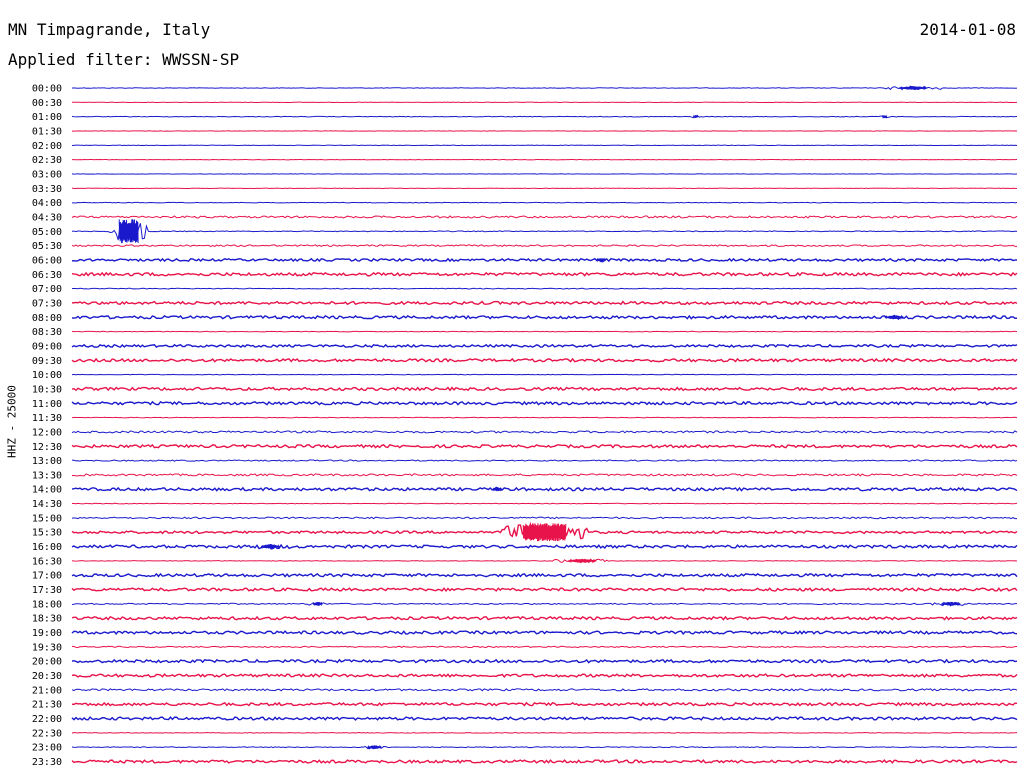 This screenshot has width=1024, height=780. I want to click on time-tick-label: 17:00, so click(47, 576).